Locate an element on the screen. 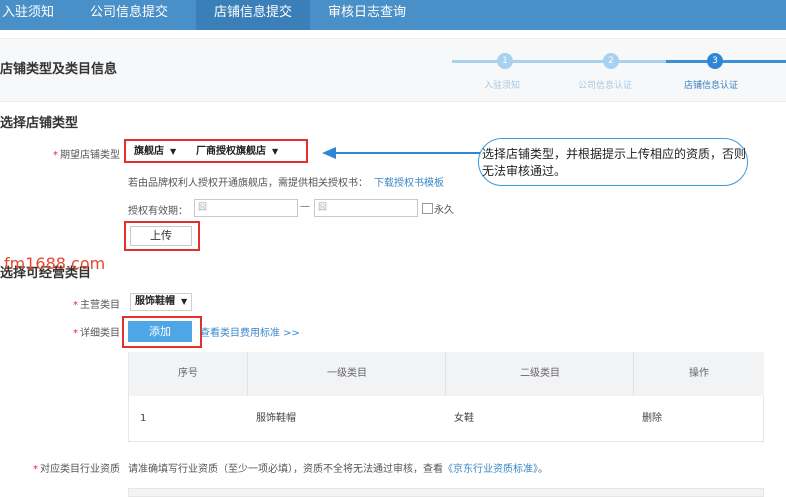 Image resolution: width=786 pixels, height=497 pixels. table-cell-index: 1 is located at coordinates (143, 418).